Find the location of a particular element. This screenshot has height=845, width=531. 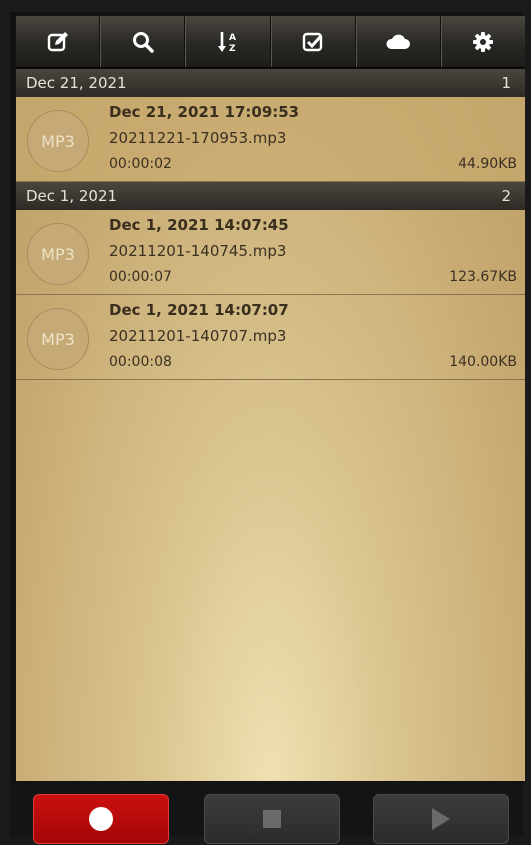

edit-icon is located at coordinates (57, 41).